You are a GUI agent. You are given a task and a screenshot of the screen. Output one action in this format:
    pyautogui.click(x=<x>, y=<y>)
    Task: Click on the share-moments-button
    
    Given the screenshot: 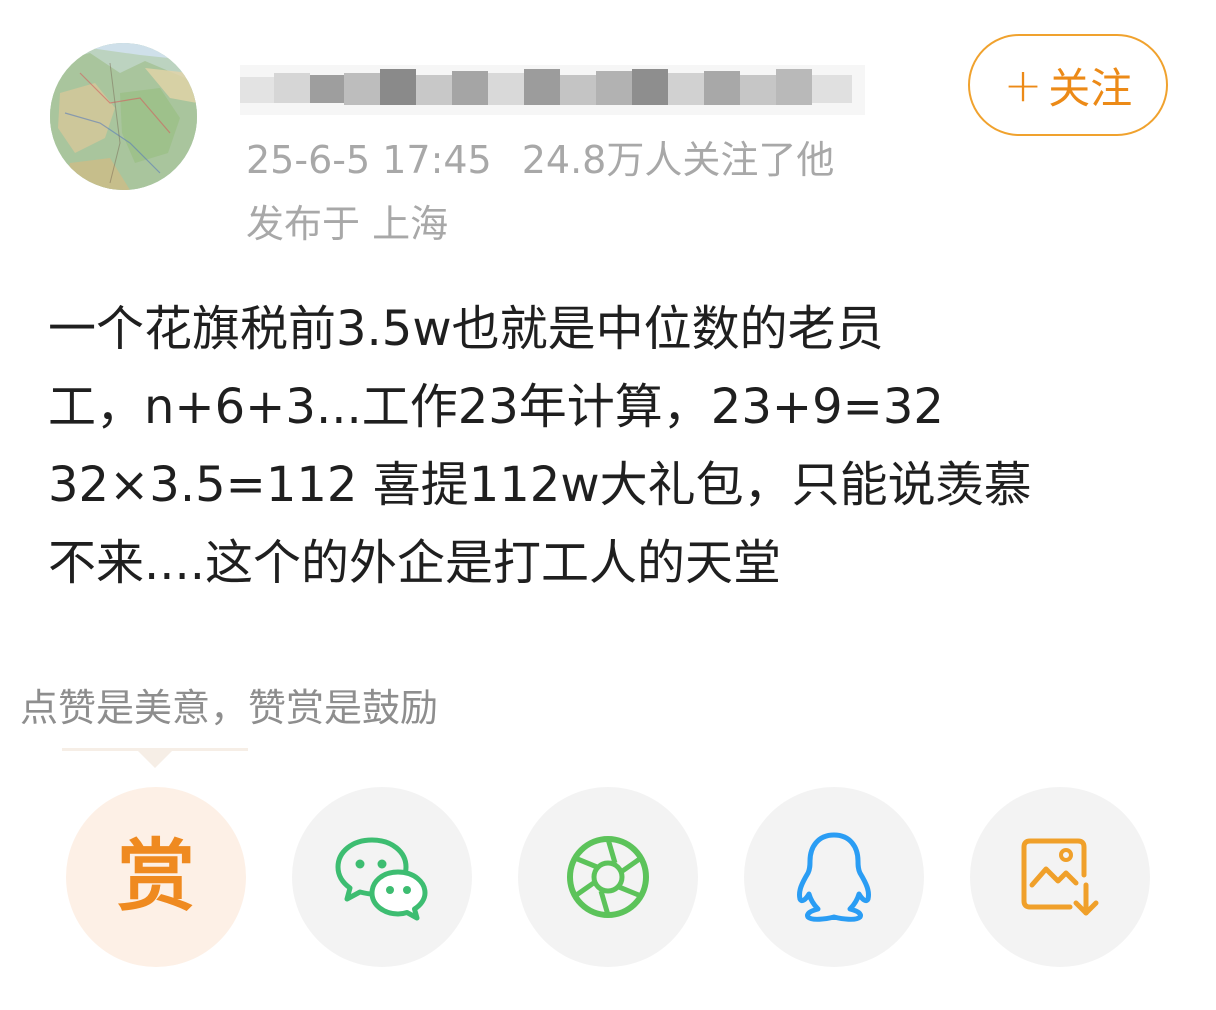 What is the action you would take?
    pyautogui.click(x=608, y=877)
    